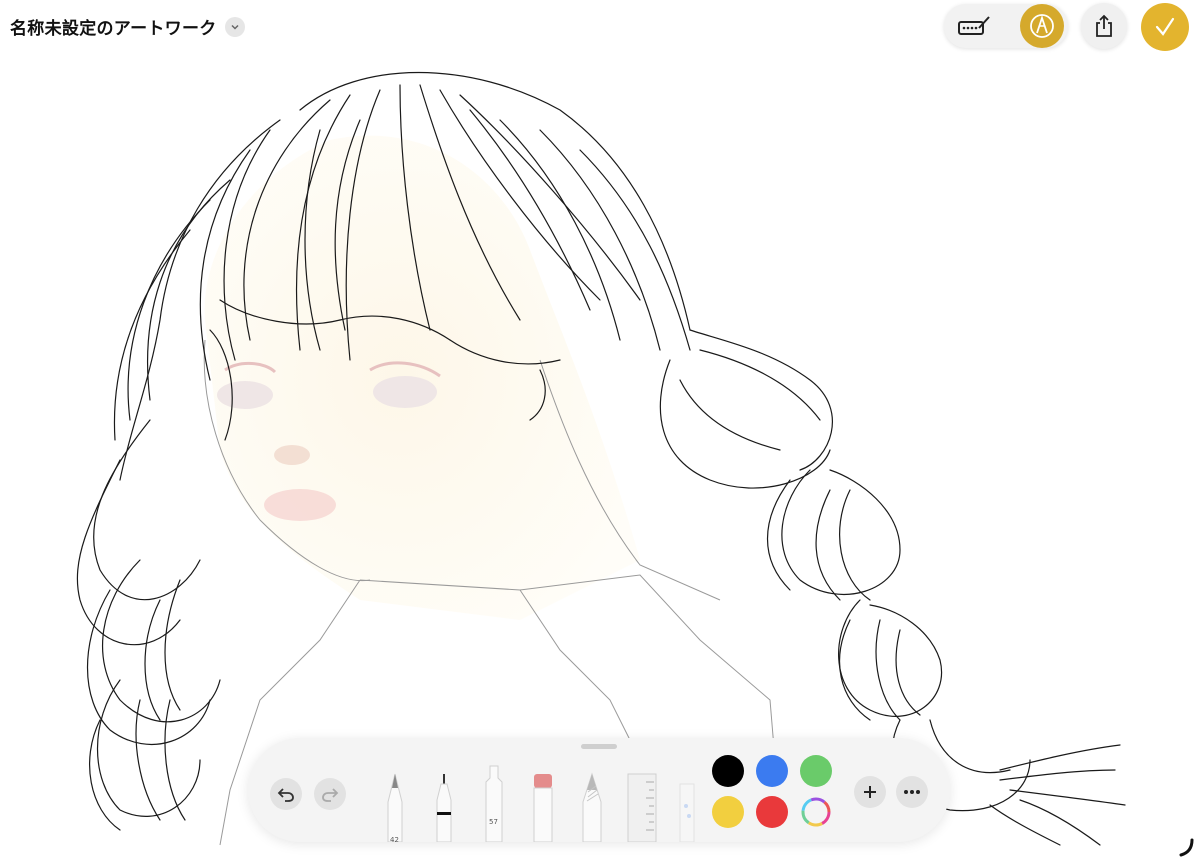 Image resolution: width=1200 pixels, height=868 pixels. I want to click on plus-icon, so click(870, 792).